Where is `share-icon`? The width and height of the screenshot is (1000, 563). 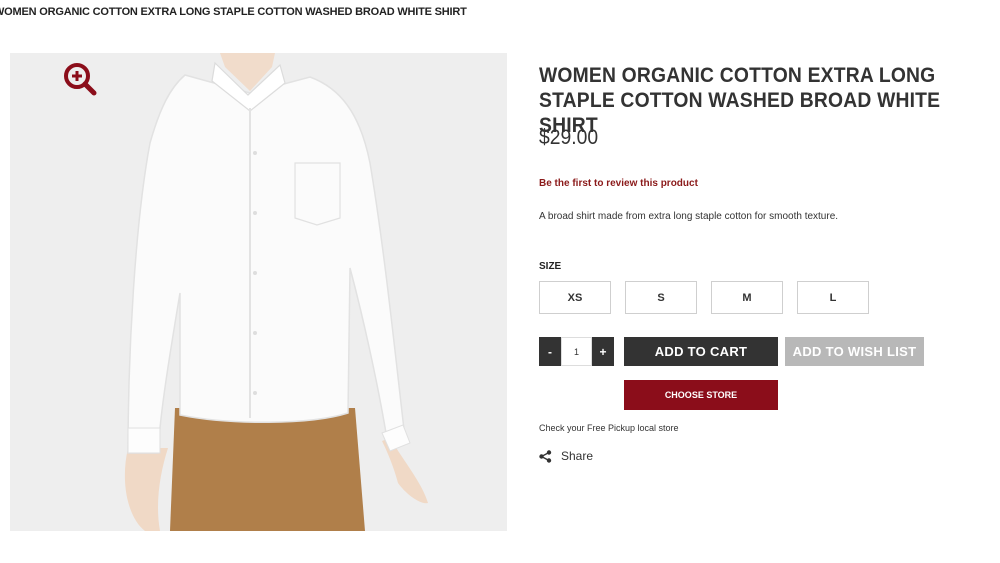
share-icon is located at coordinates (545, 456).